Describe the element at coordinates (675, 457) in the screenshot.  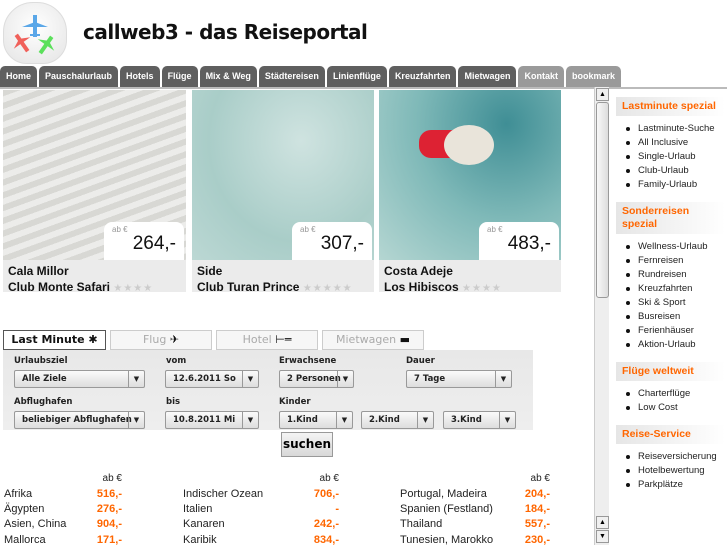
I see `sidebar-link: Reiseversicherung` at that location.